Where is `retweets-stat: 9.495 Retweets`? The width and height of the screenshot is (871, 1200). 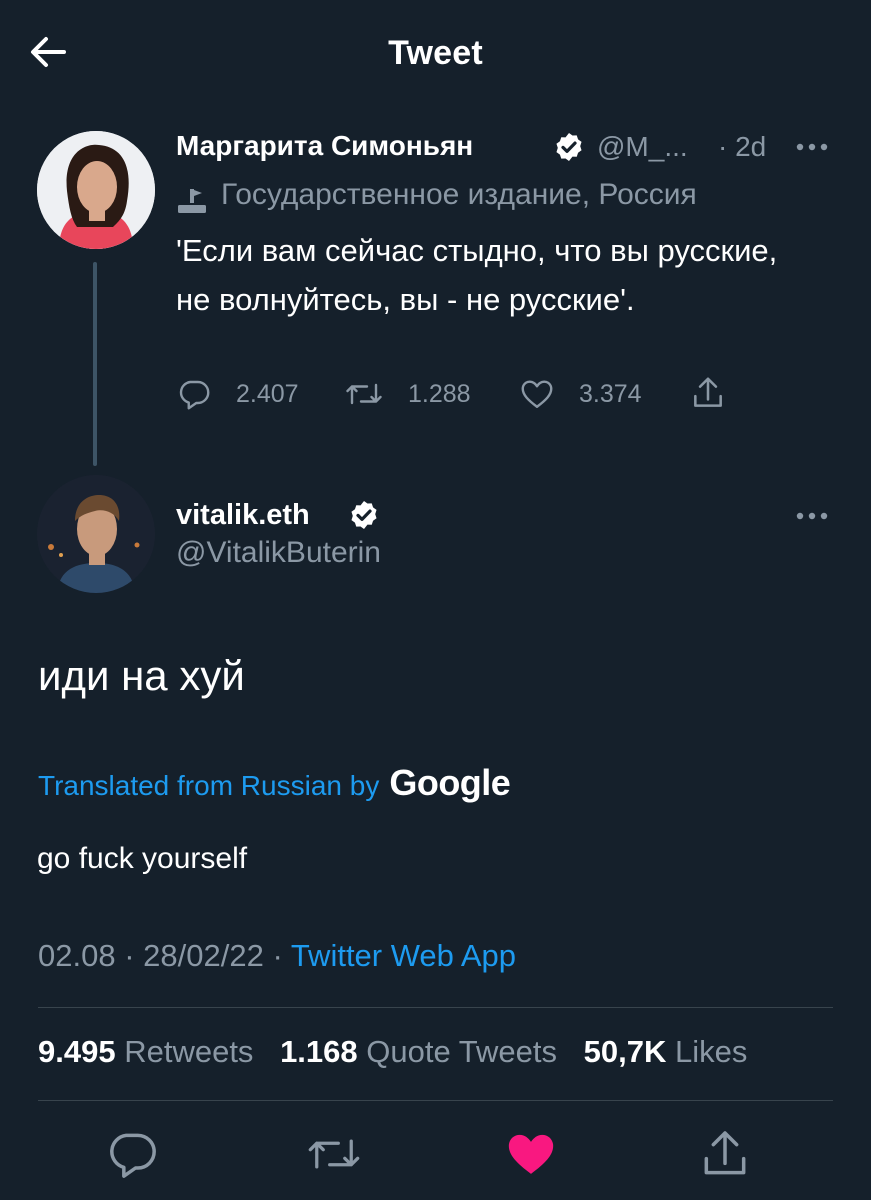
retweets-stat: 9.495 Retweets is located at coordinates (145, 1051).